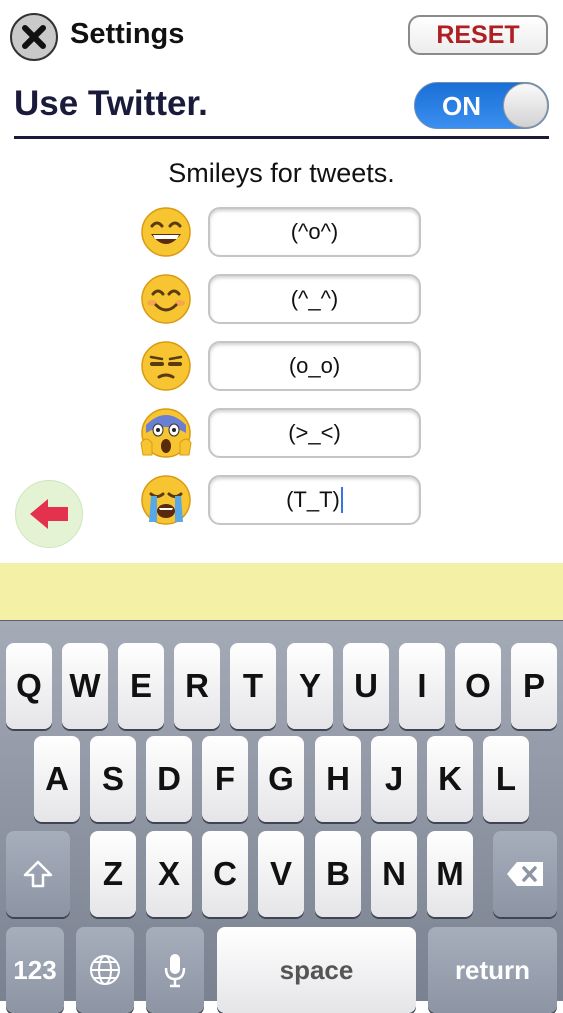 This screenshot has height=1013, width=563. I want to click on reset-button: RESET, so click(478, 35).